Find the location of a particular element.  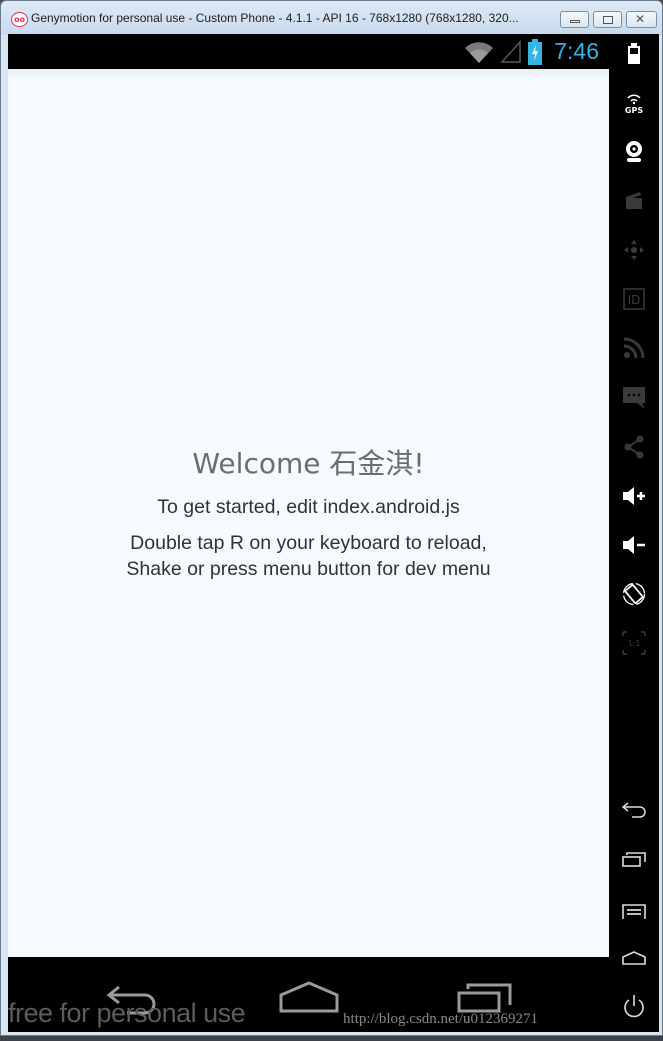

clapperboard-icon is located at coordinates (634, 200).